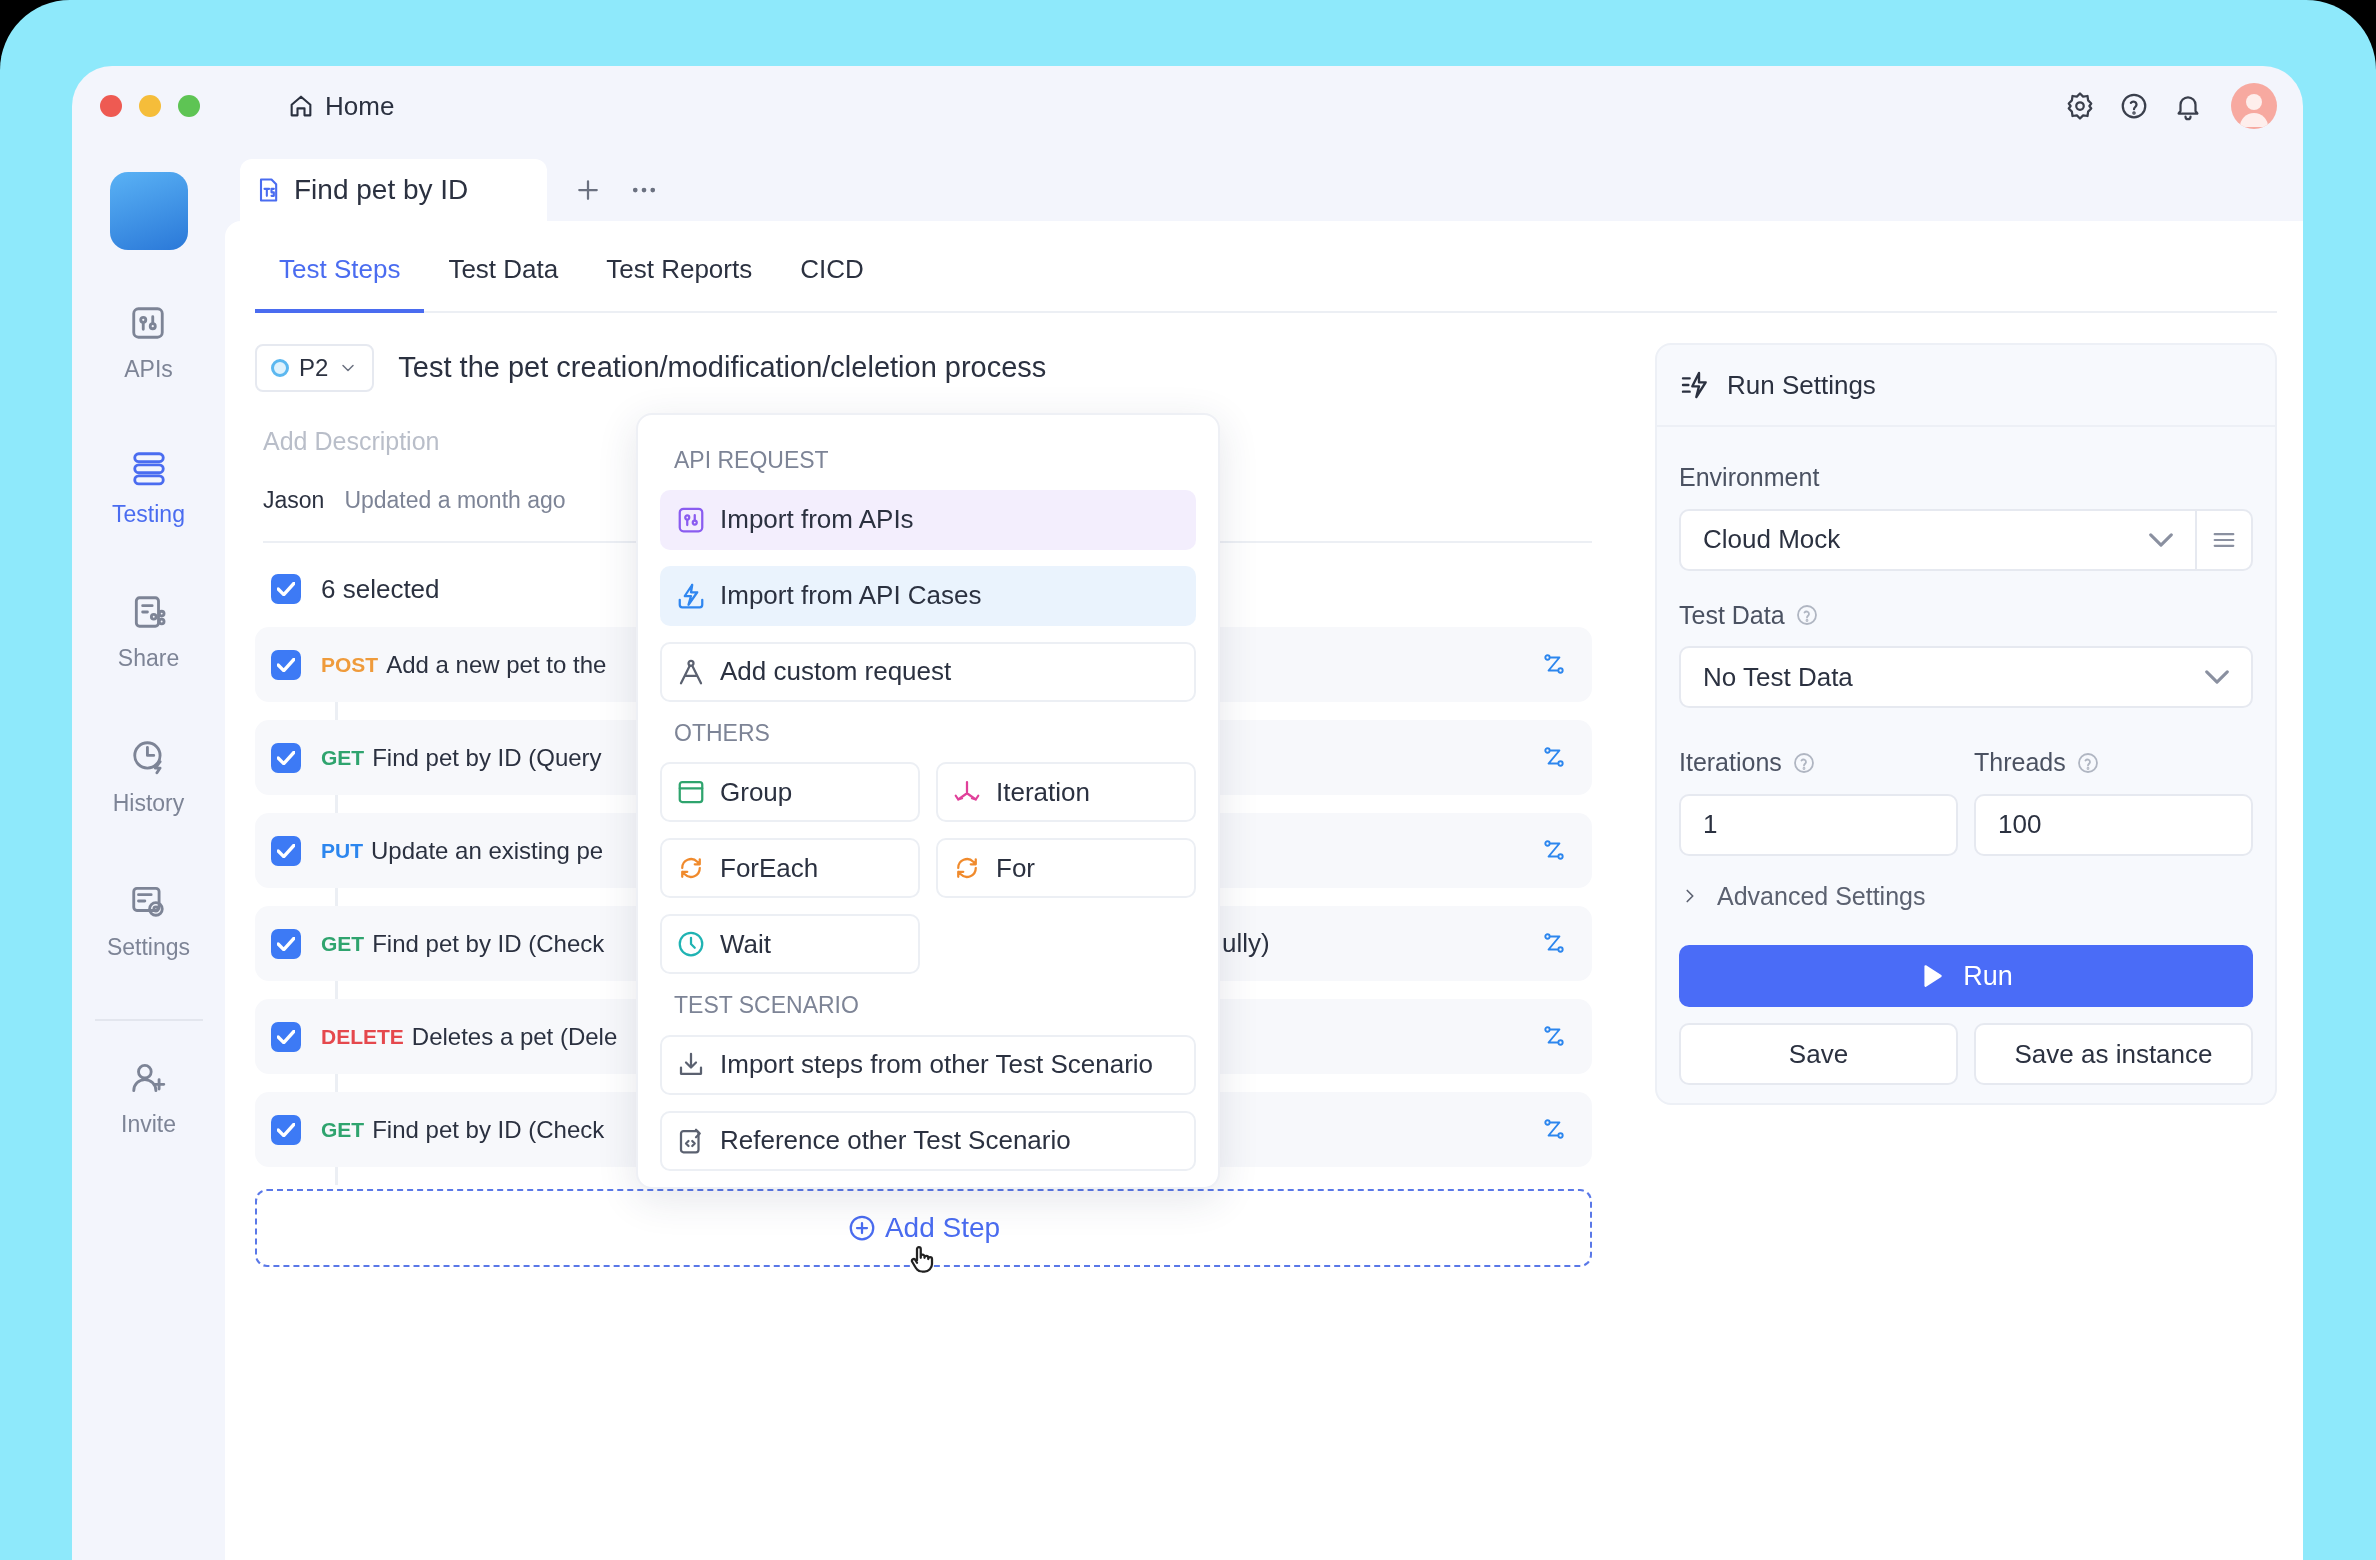  Describe the element at coordinates (514, 1036) in the screenshot. I see `step-name: Deletes a pet (Dele` at that location.